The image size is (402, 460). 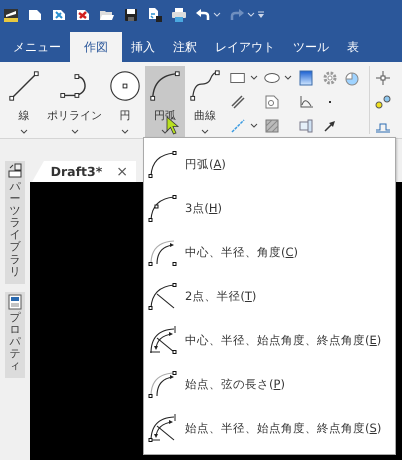 What do you see at coordinates (96, 47) in the screenshot?
I see `ribbon-tab: 作図` at bounding box center [96, 47].